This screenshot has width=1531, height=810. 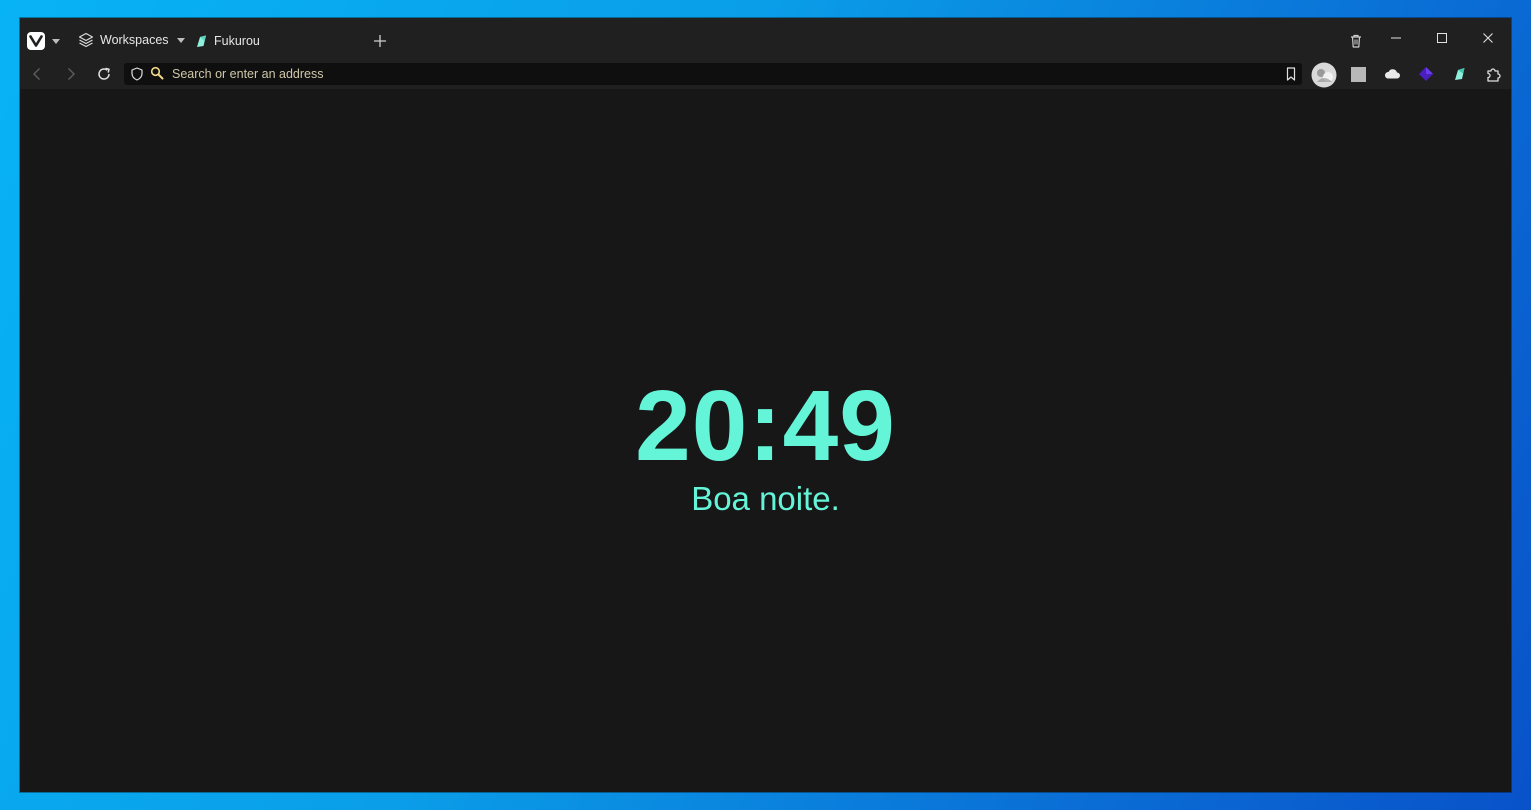 I want to click on layers-icon, so click(x=86, y=40).